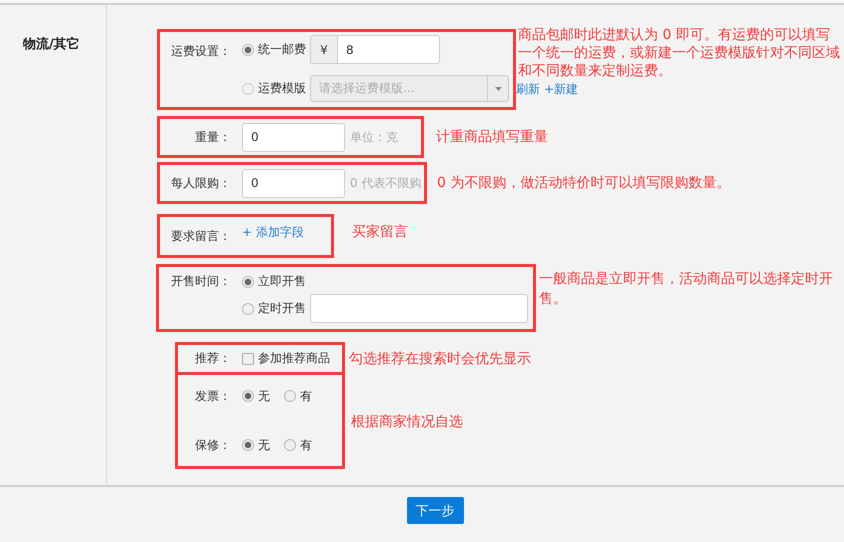 Image resolution: width=844 pixels, height=542 pixels. I want to click on field-label: 开售时间：, so click(200, 281).